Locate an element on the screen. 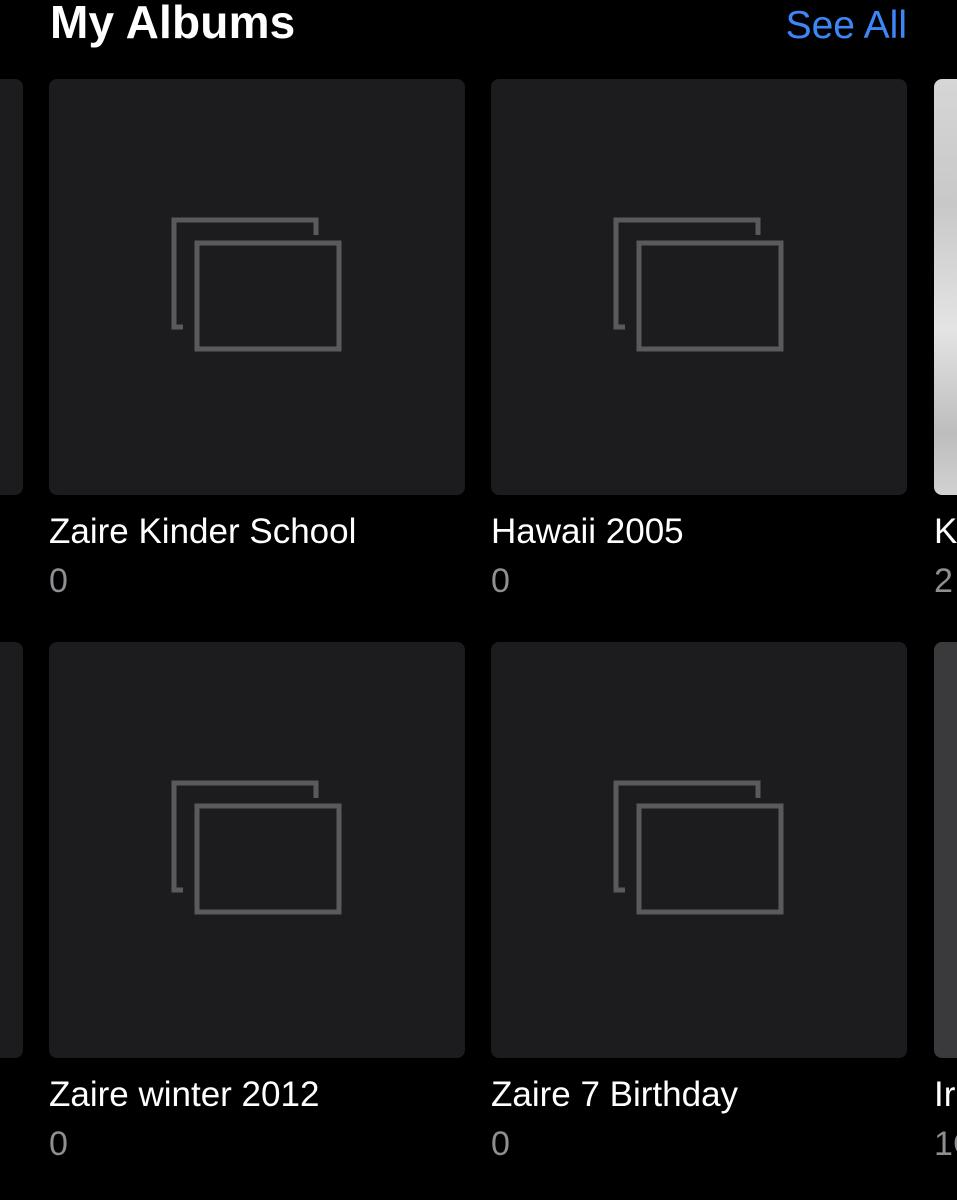 The height and width of the screenshot is (1200, 957). partial-album-title: K is located at coordinates (945, 531).